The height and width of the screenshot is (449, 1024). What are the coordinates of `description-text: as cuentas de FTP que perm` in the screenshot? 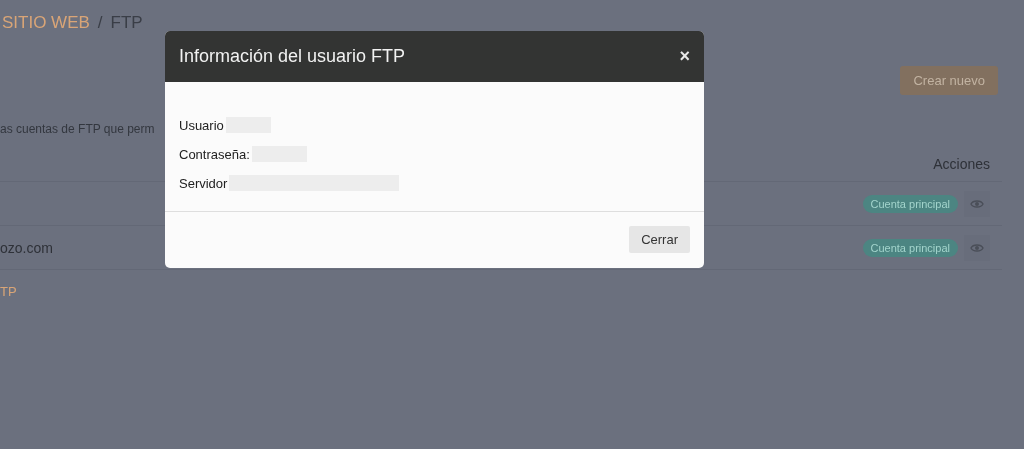 It's located at (77, 130).